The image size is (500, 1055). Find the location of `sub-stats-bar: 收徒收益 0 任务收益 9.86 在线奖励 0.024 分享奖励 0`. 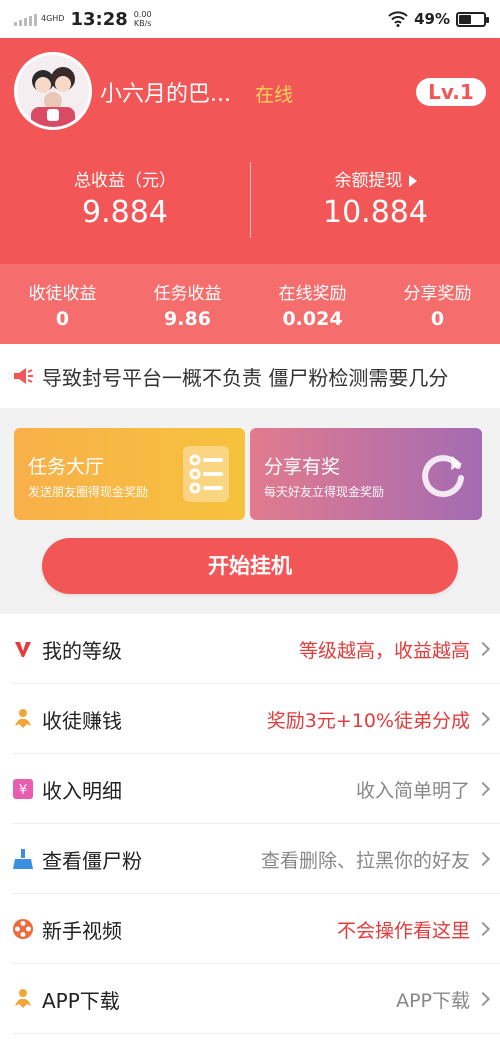

sub-stats-bar: 收徒收益 0 任务收益 9.86 在线奖励 0.024 分享奖励 0 is located at coordinates (250, 304).